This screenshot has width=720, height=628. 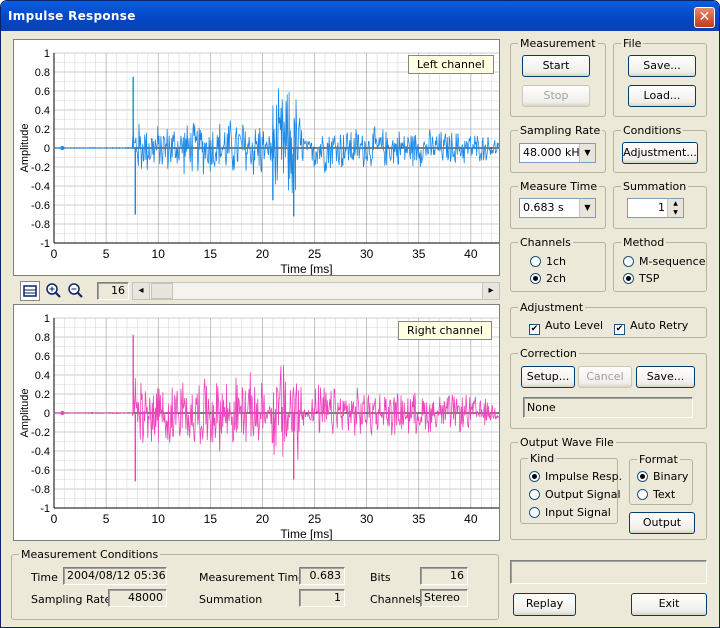 I want to click on format-binary-radio: Binary, so click(x=662, y=477).